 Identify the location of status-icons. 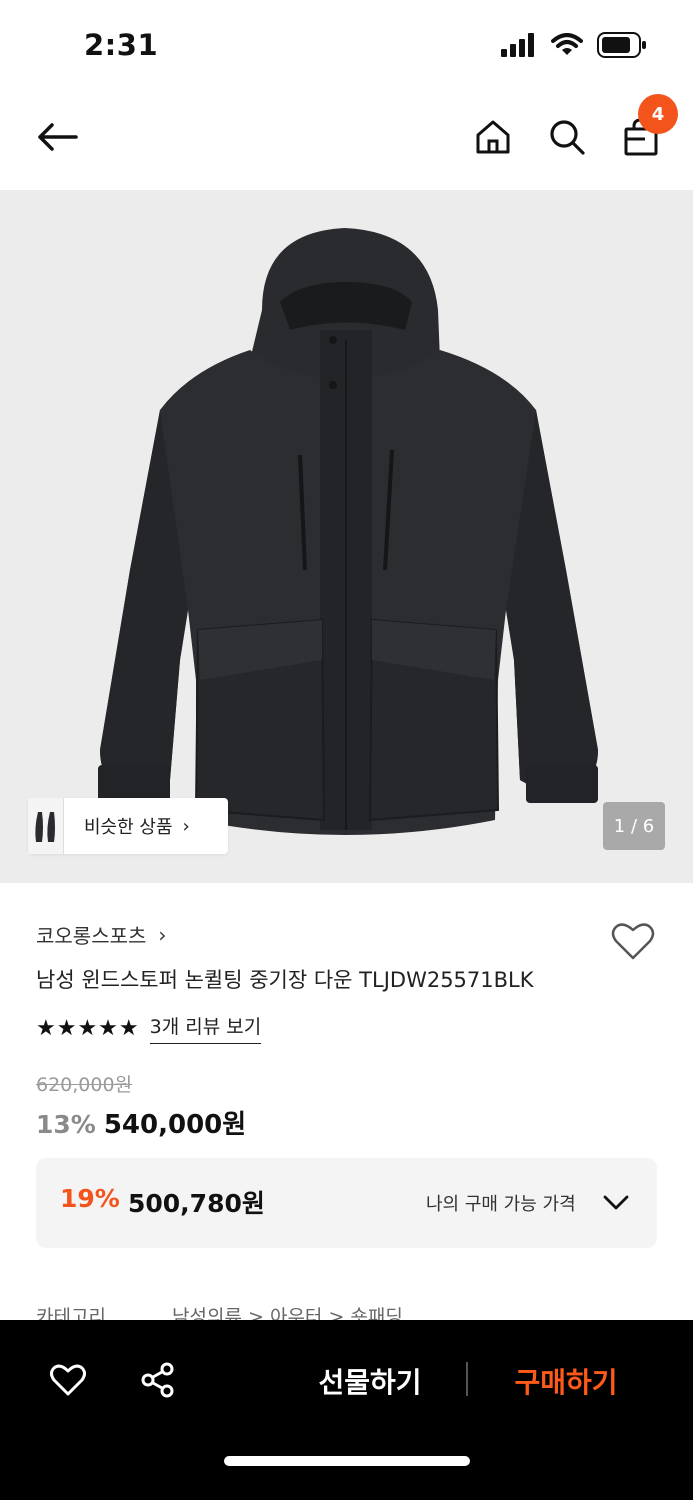
(574, 45).